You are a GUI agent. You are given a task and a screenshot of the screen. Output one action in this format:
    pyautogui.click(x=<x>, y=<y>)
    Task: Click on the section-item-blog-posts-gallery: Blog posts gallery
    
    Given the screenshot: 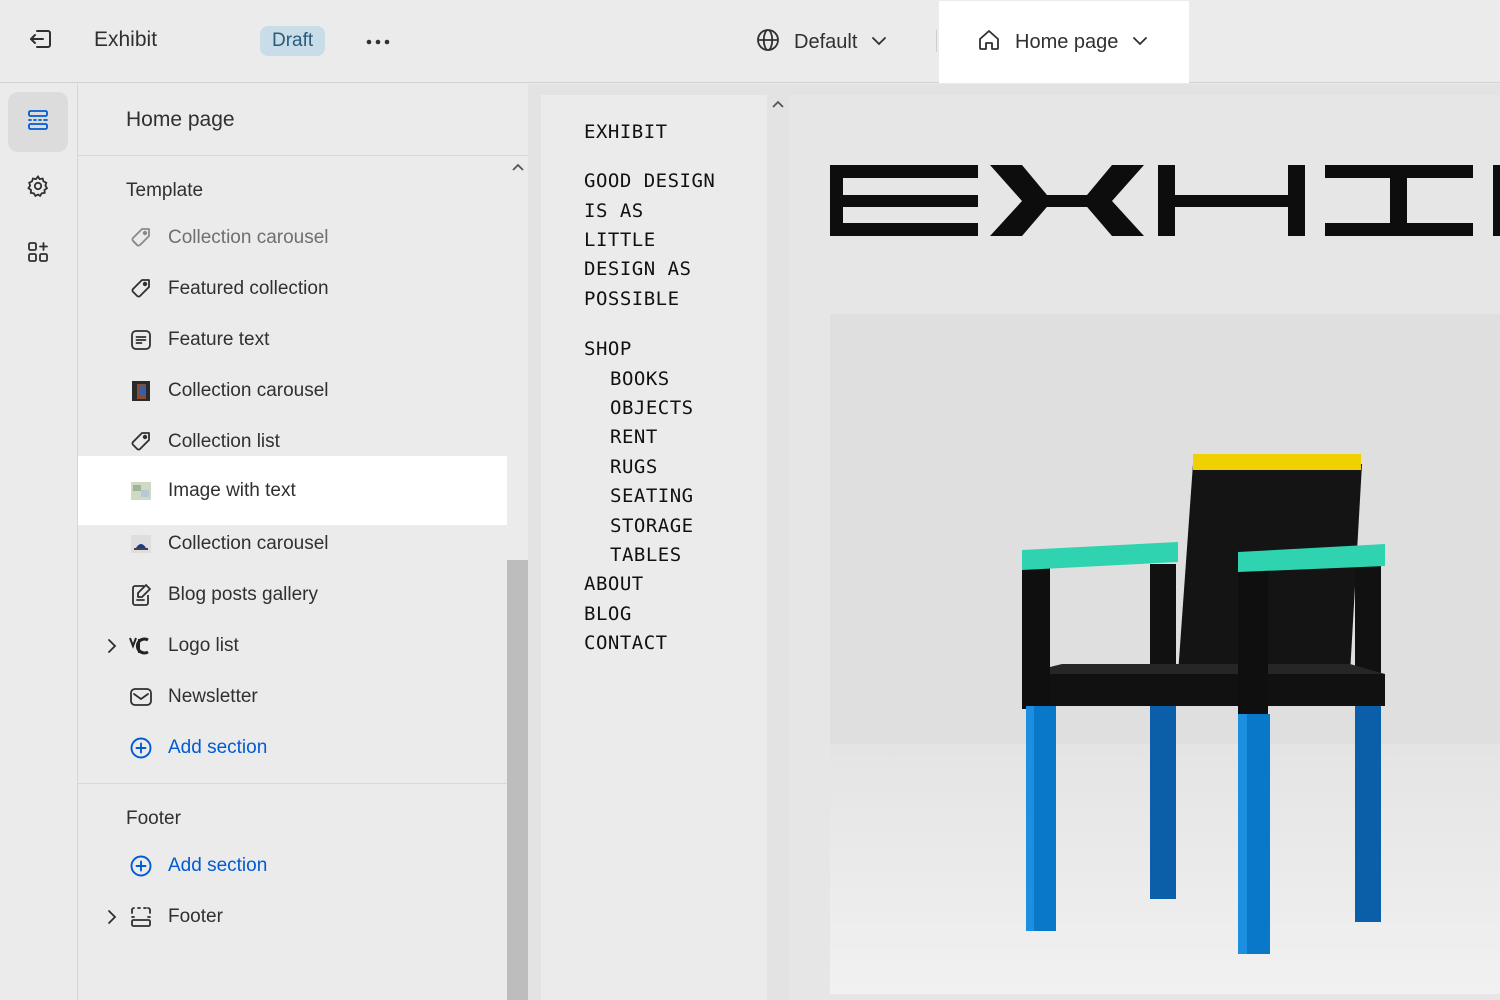 What is the action you would take?
    pyautogui.click(x=292, y=594)
    